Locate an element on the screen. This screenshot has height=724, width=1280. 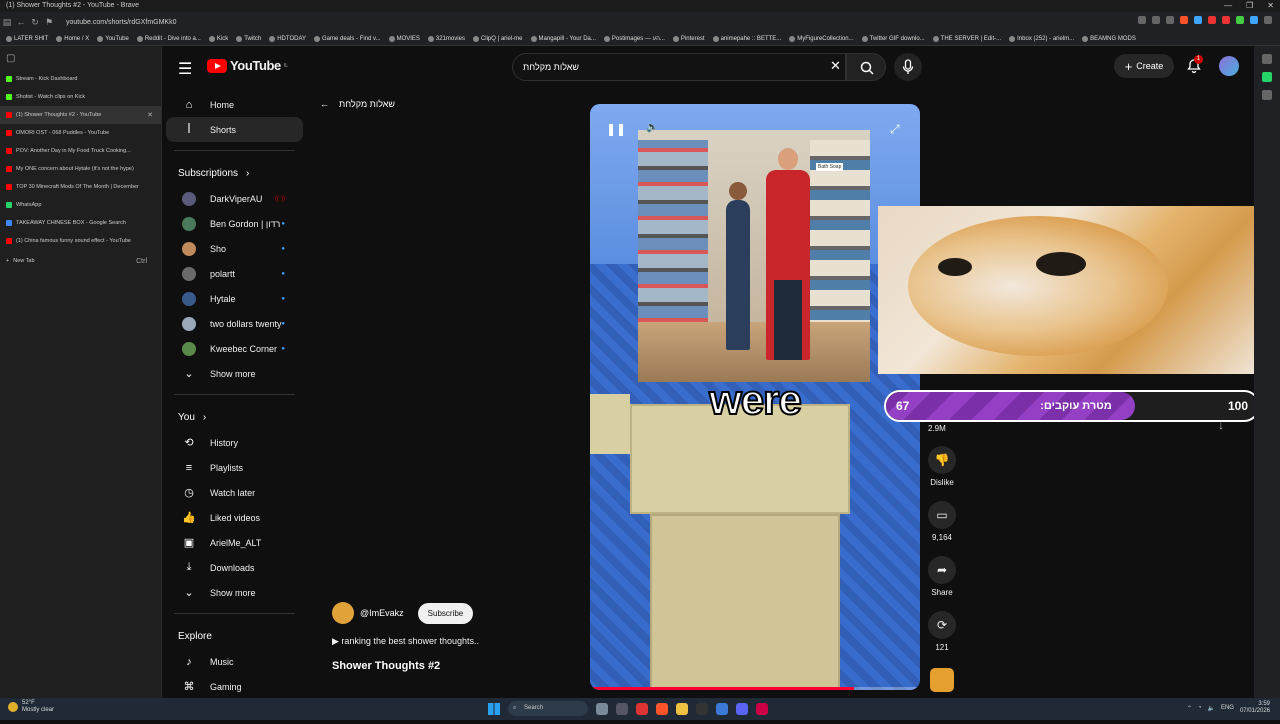
you-heading: You › is located at coordinates (234, 417).